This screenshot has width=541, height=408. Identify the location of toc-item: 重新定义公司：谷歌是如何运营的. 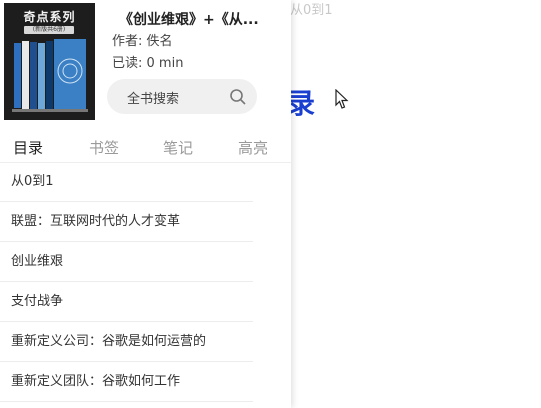
(126, 342).